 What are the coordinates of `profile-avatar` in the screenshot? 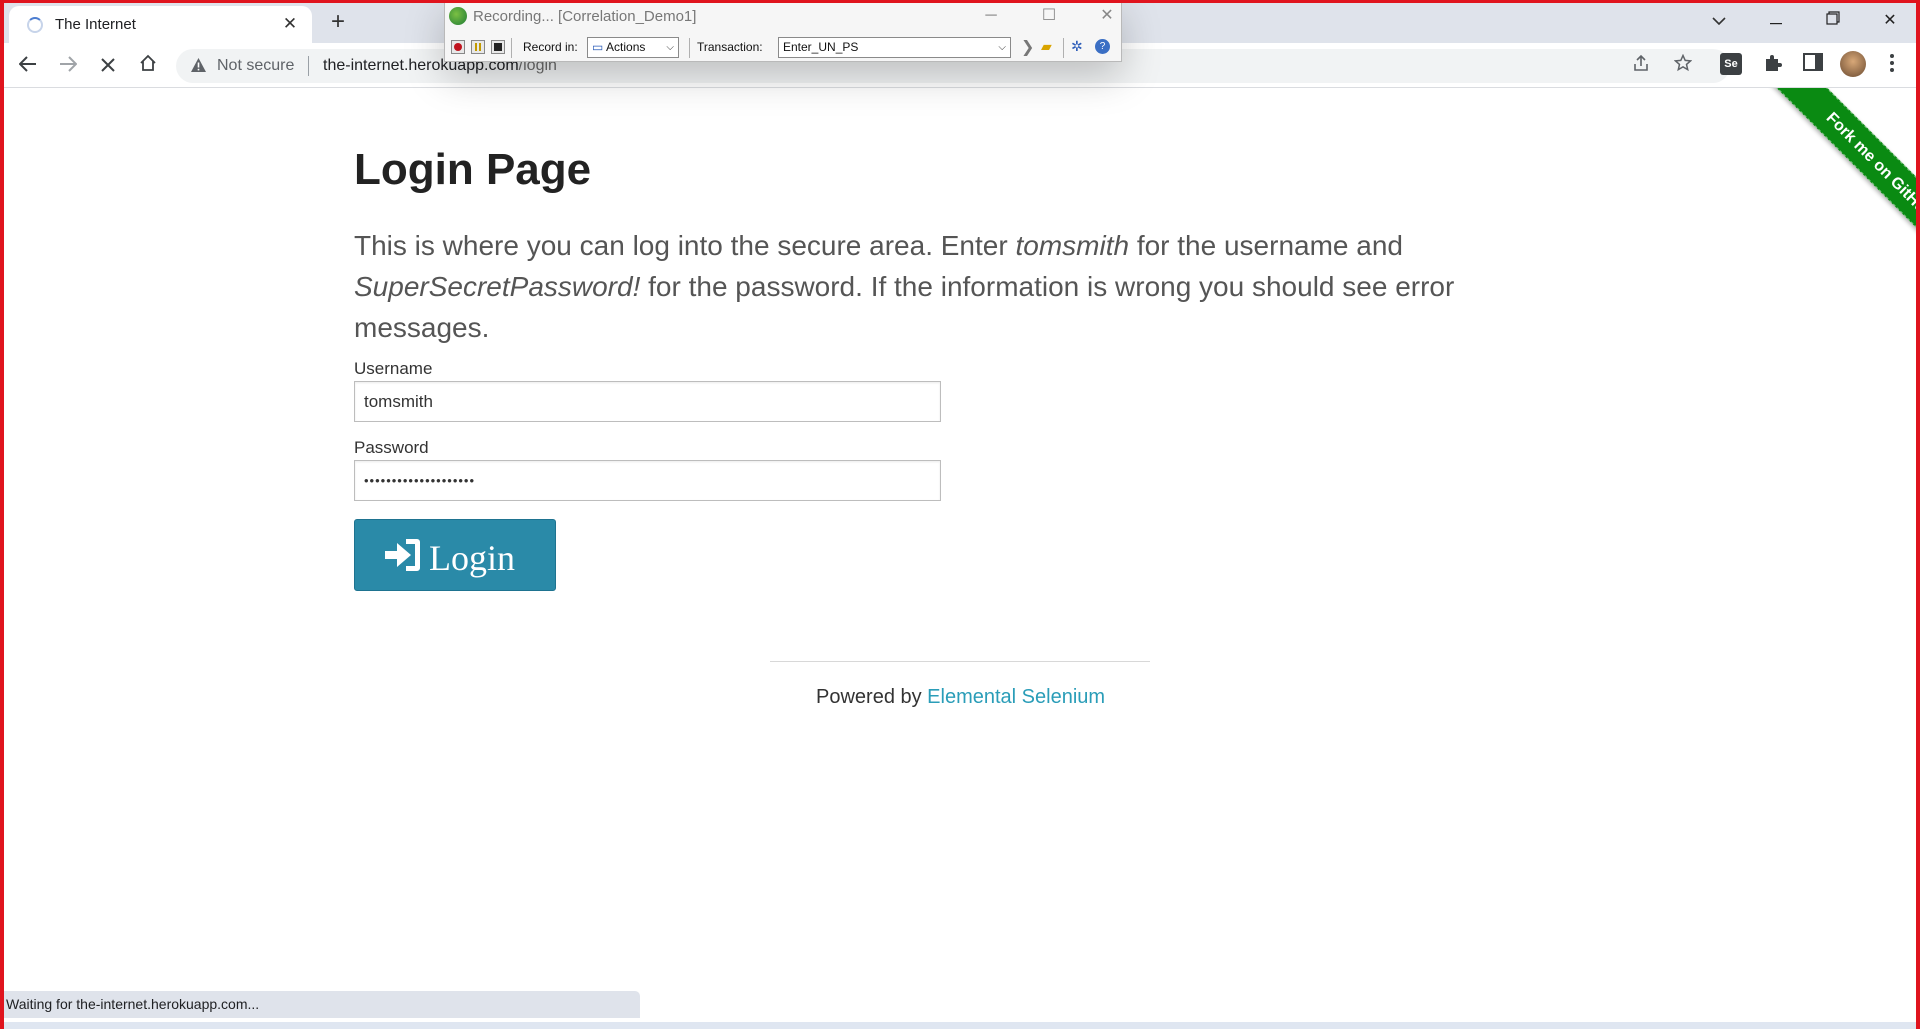 It's located at (1853, 64).